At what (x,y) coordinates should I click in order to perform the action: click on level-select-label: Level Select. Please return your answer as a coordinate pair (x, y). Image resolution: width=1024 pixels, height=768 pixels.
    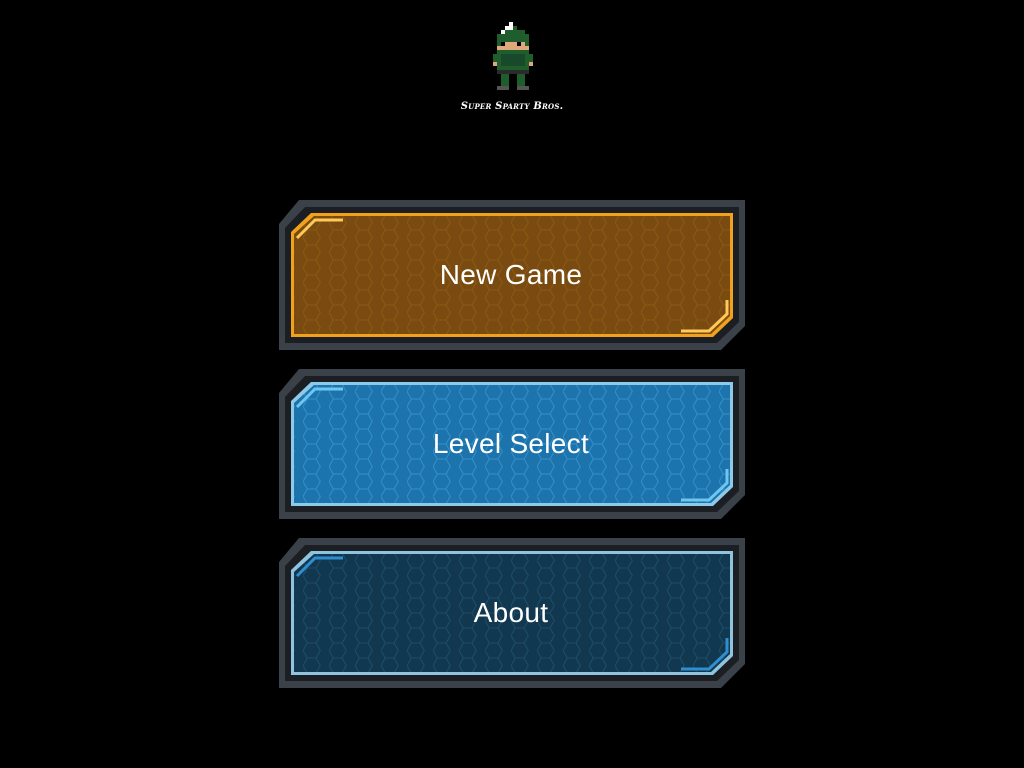
    Looking at the image, I should click on (511, 443).